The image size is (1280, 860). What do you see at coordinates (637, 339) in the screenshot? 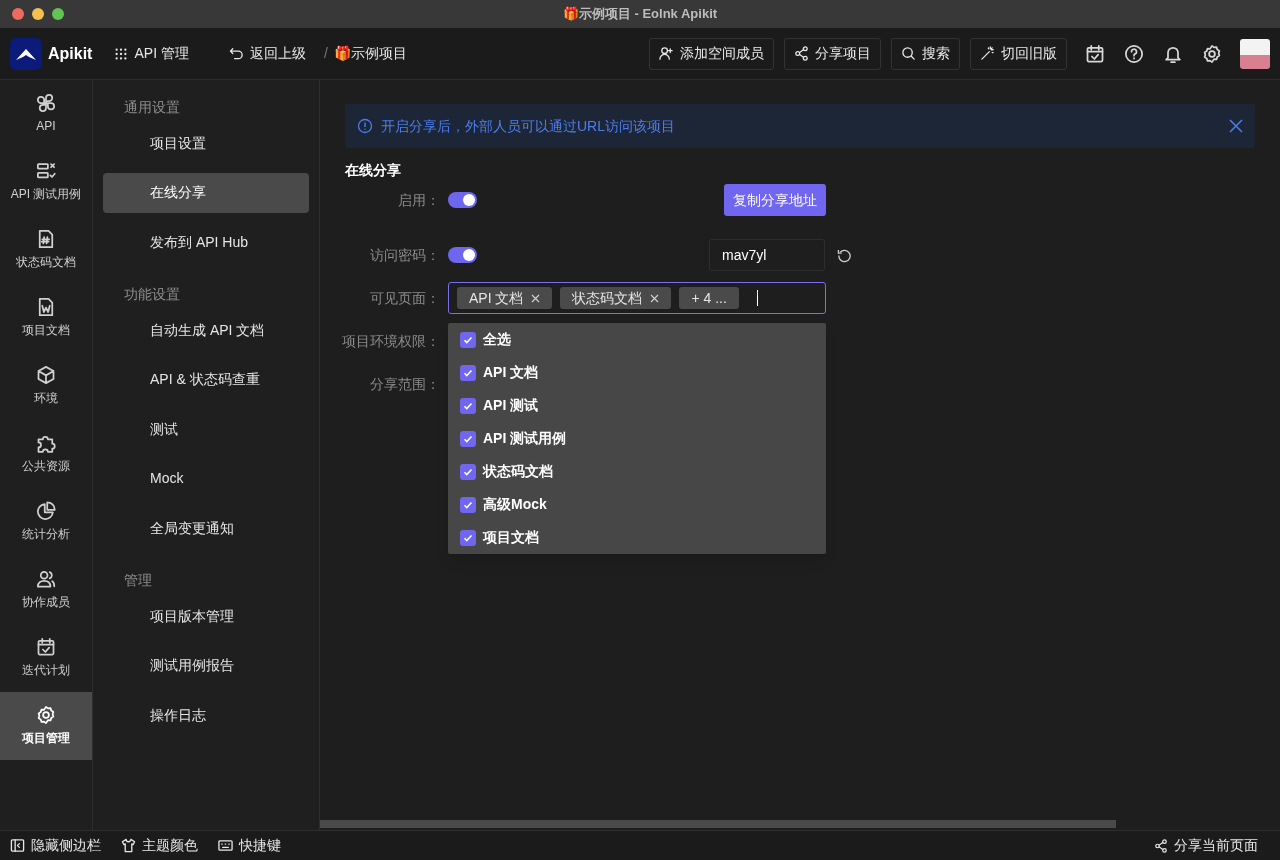
I see `dropdown-option: 全选` at bounding box center [637, 339].